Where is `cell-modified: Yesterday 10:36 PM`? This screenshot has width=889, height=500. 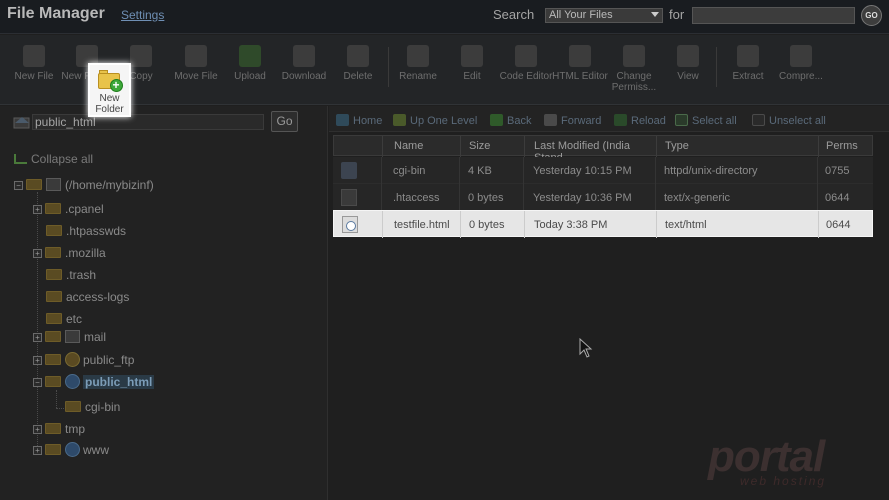 cell-modified: Yesterday 10:36 PM is located at coordinates (582, 198).